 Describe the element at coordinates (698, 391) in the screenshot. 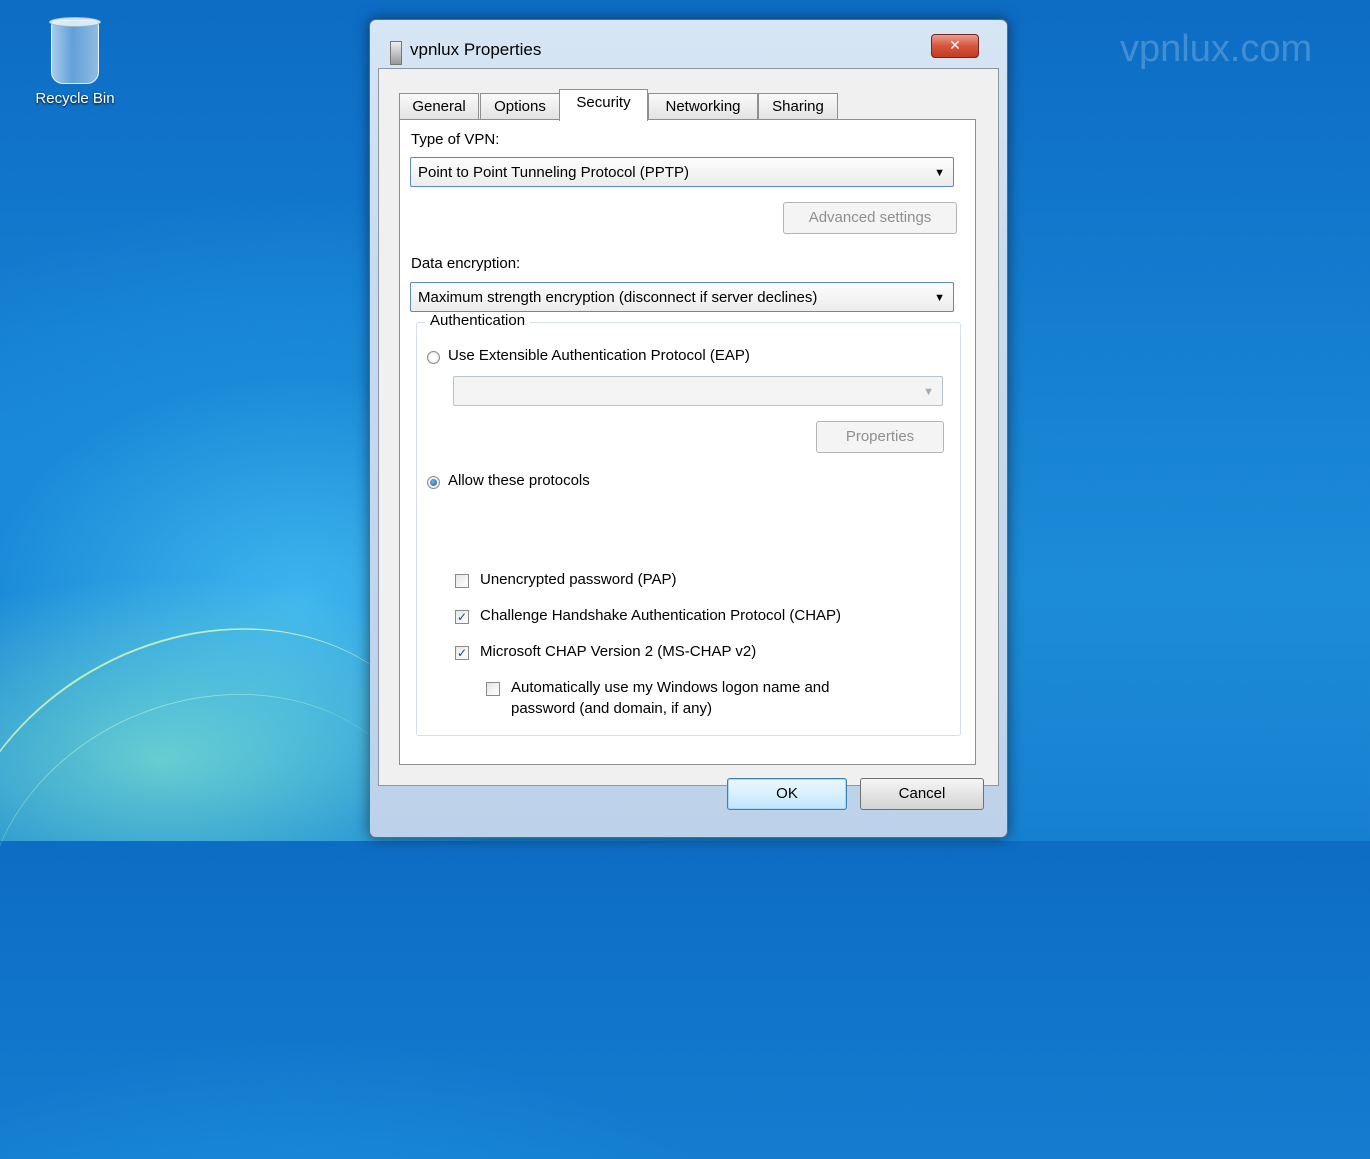

I see `eap-method-dropdown: ▼` at that location.